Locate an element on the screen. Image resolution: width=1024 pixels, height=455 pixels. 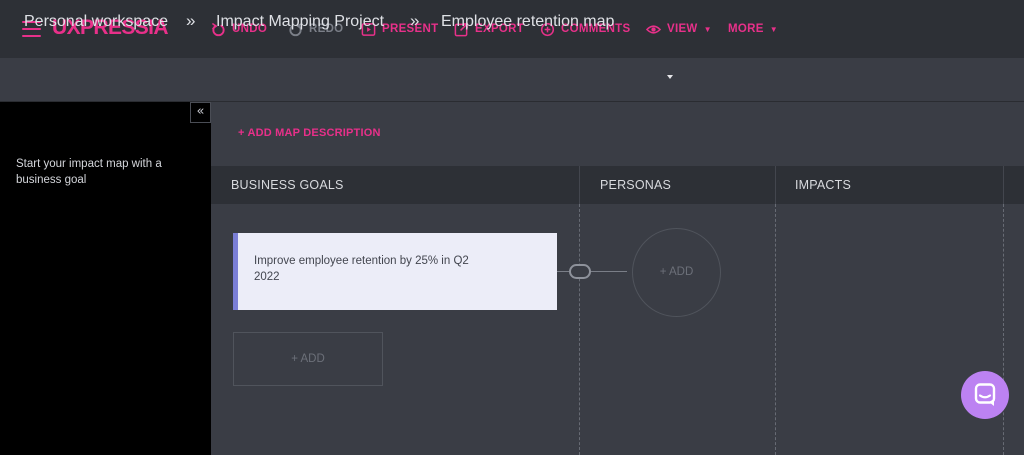
column-business-goals: BUSINESS GOALS is located at coordinates (287, 185).